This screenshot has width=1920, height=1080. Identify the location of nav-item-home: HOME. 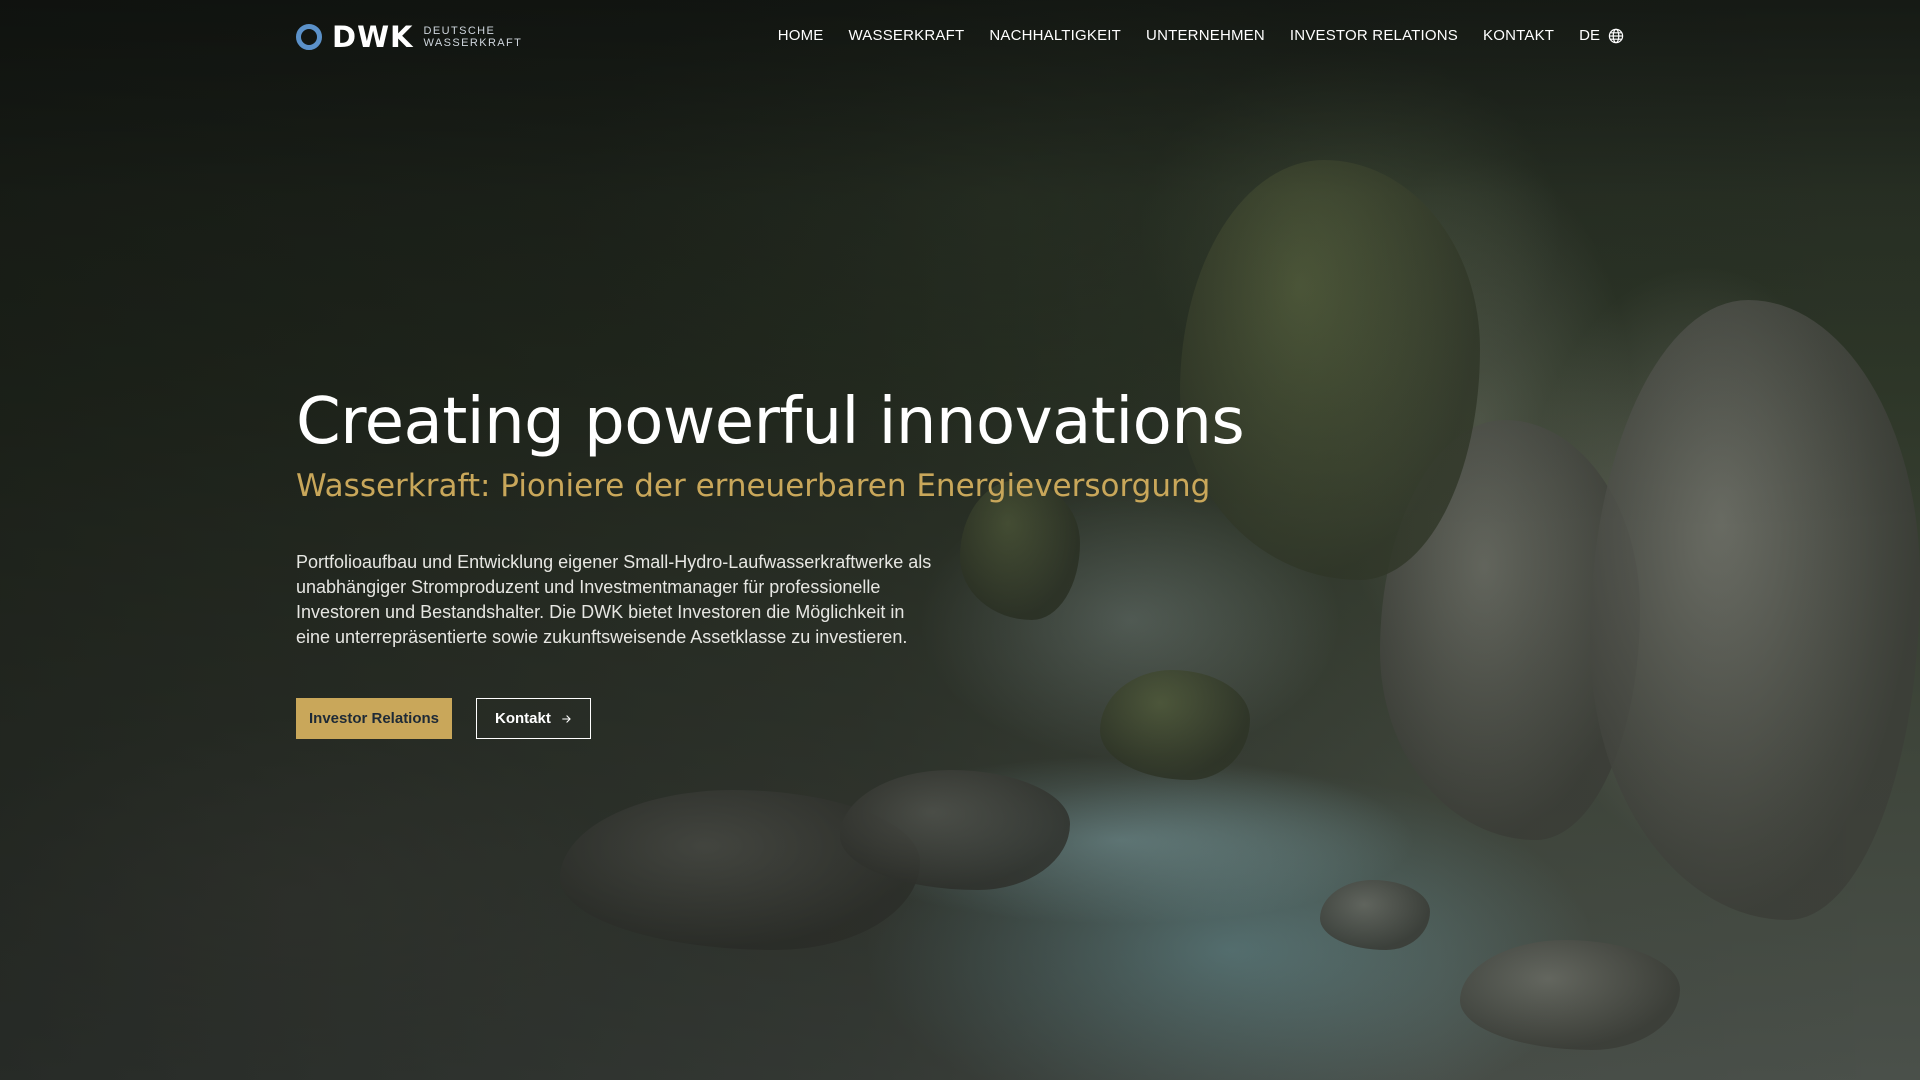
(801, 36).